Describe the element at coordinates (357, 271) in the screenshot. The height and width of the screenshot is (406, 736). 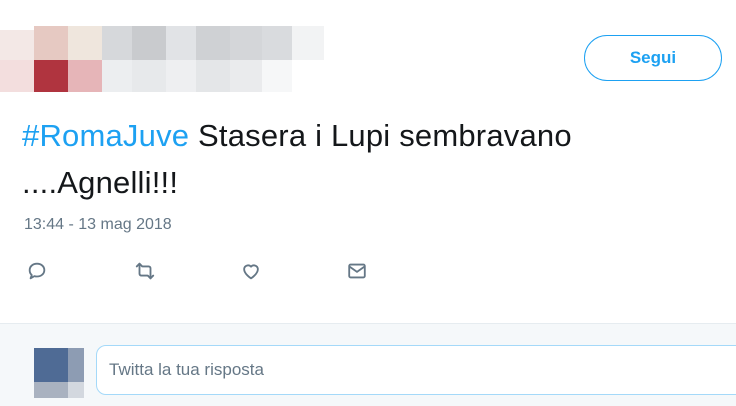
I see `direct-message-icon` at that location.